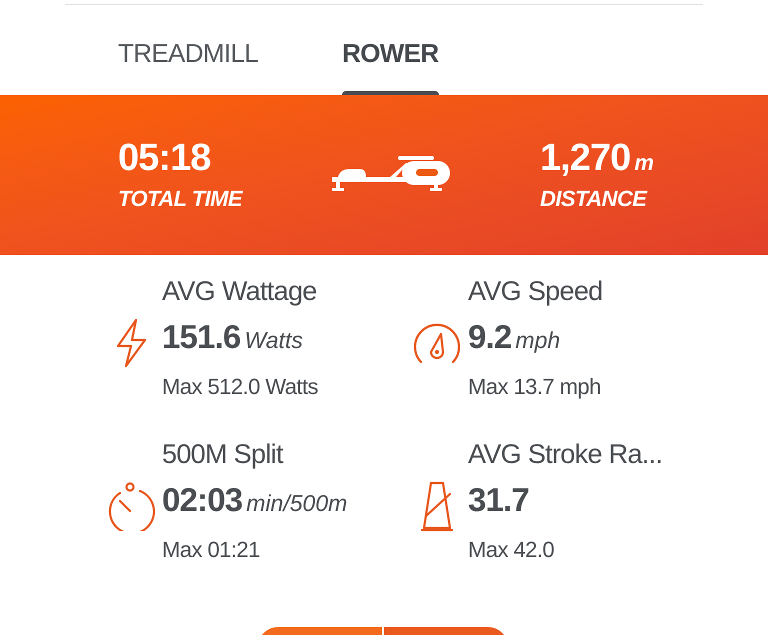 The height and width of the screenshot is (635, 768). I want to click on metric-value: 02:03min/500m, so click(255, 500).